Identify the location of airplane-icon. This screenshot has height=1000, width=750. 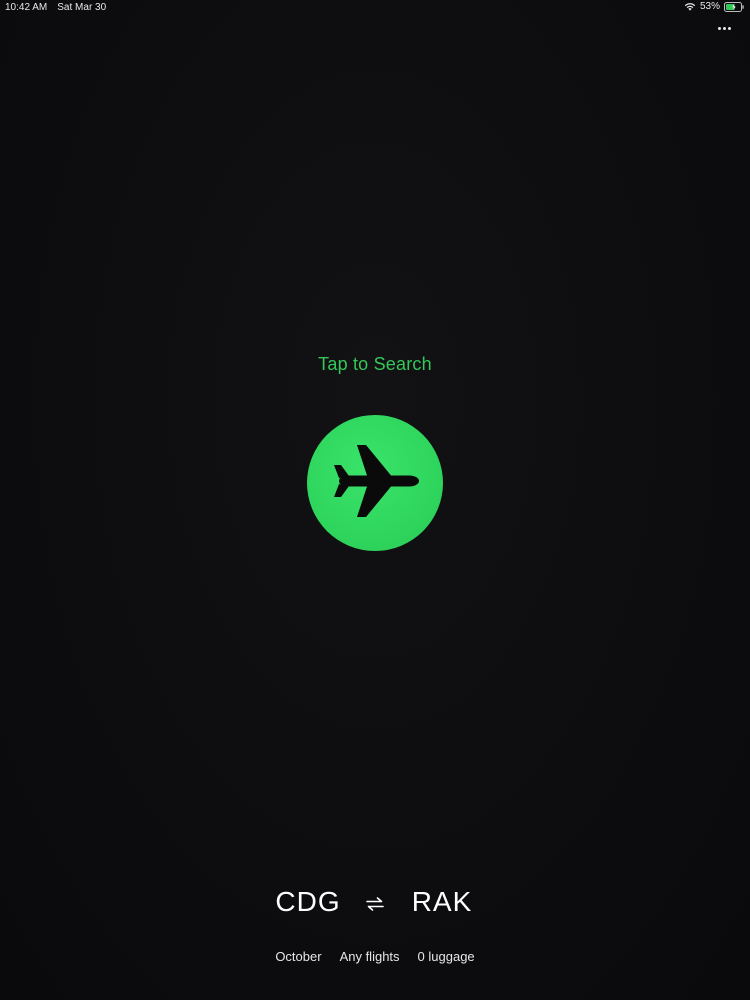
(375, 483).